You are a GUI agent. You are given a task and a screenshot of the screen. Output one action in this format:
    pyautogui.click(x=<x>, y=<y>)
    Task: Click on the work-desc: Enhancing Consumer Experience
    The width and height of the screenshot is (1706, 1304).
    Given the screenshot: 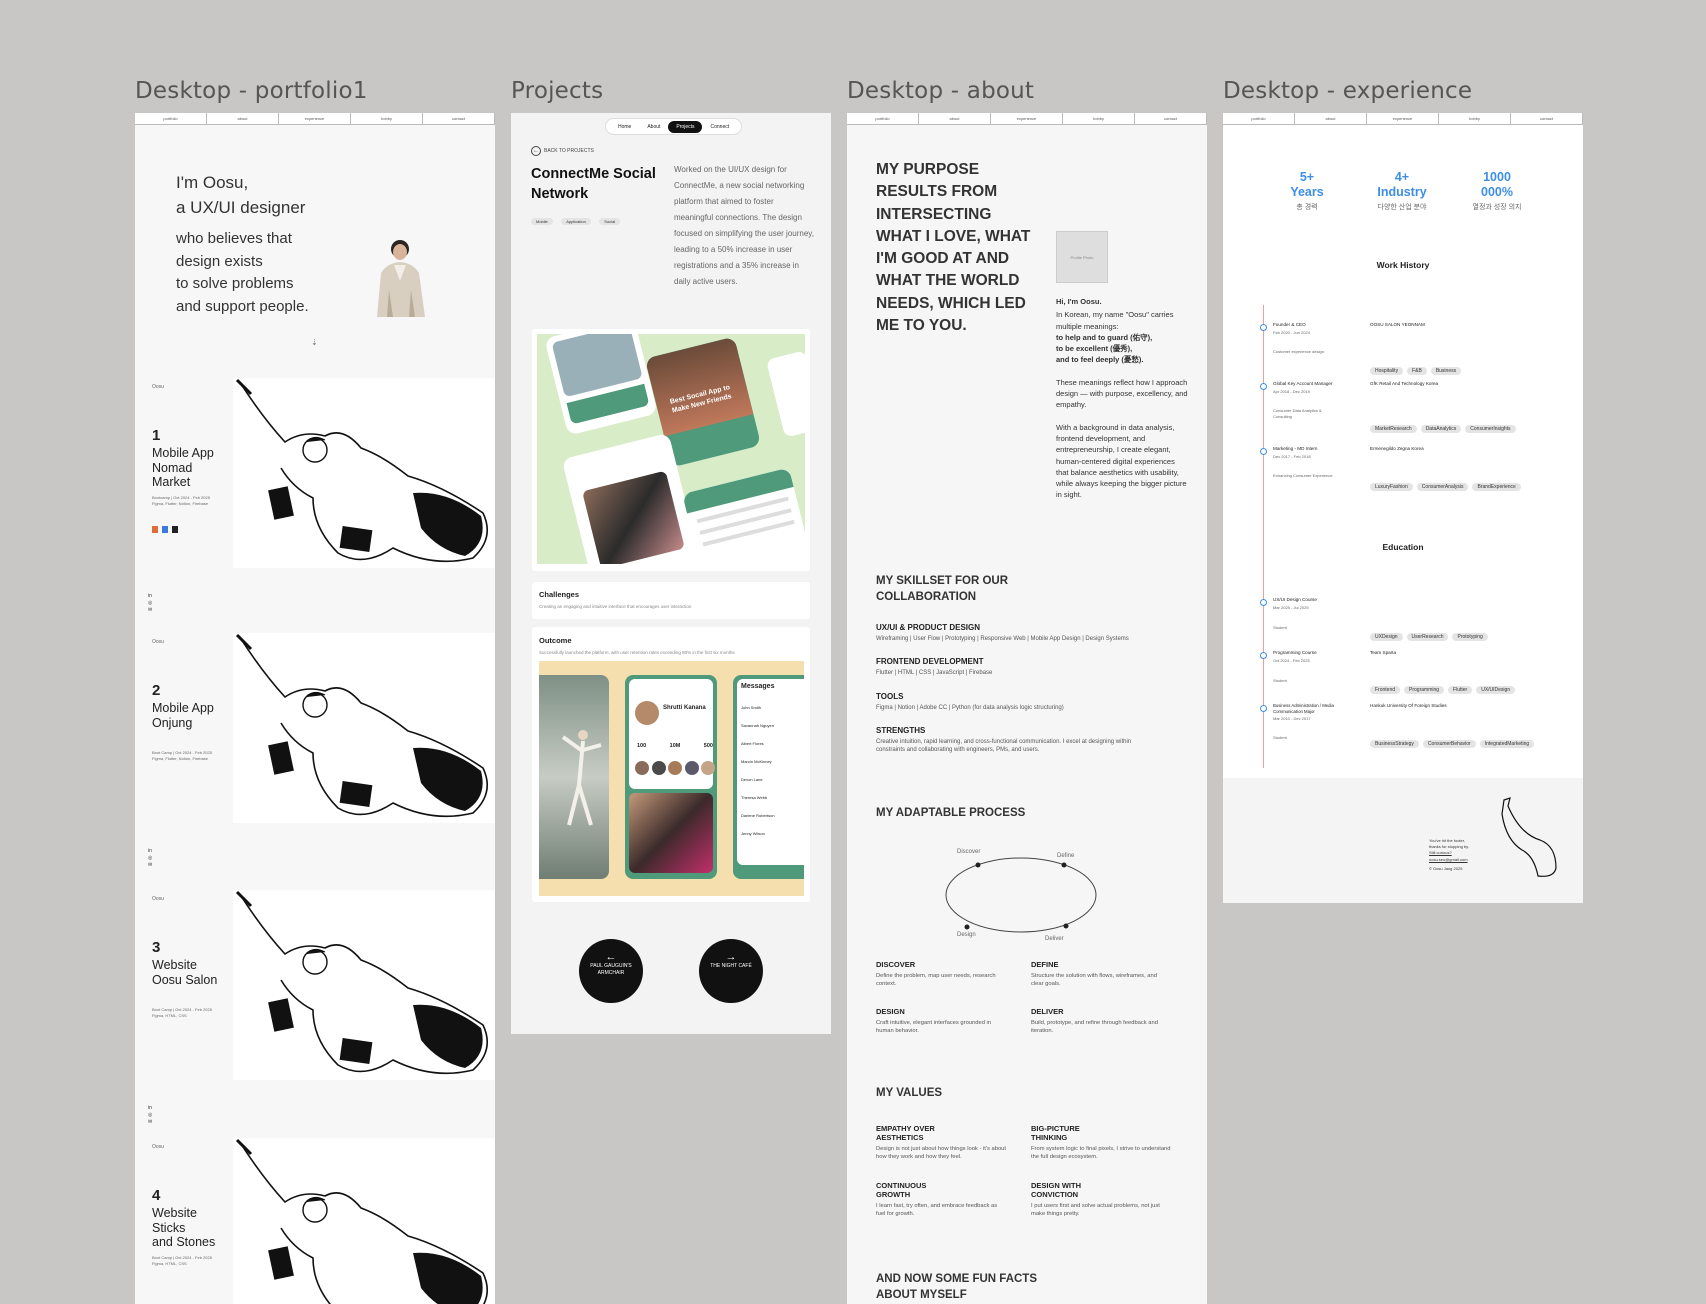 What is the action you would take?
    pyautogui.click(x=1303, y=475)
    